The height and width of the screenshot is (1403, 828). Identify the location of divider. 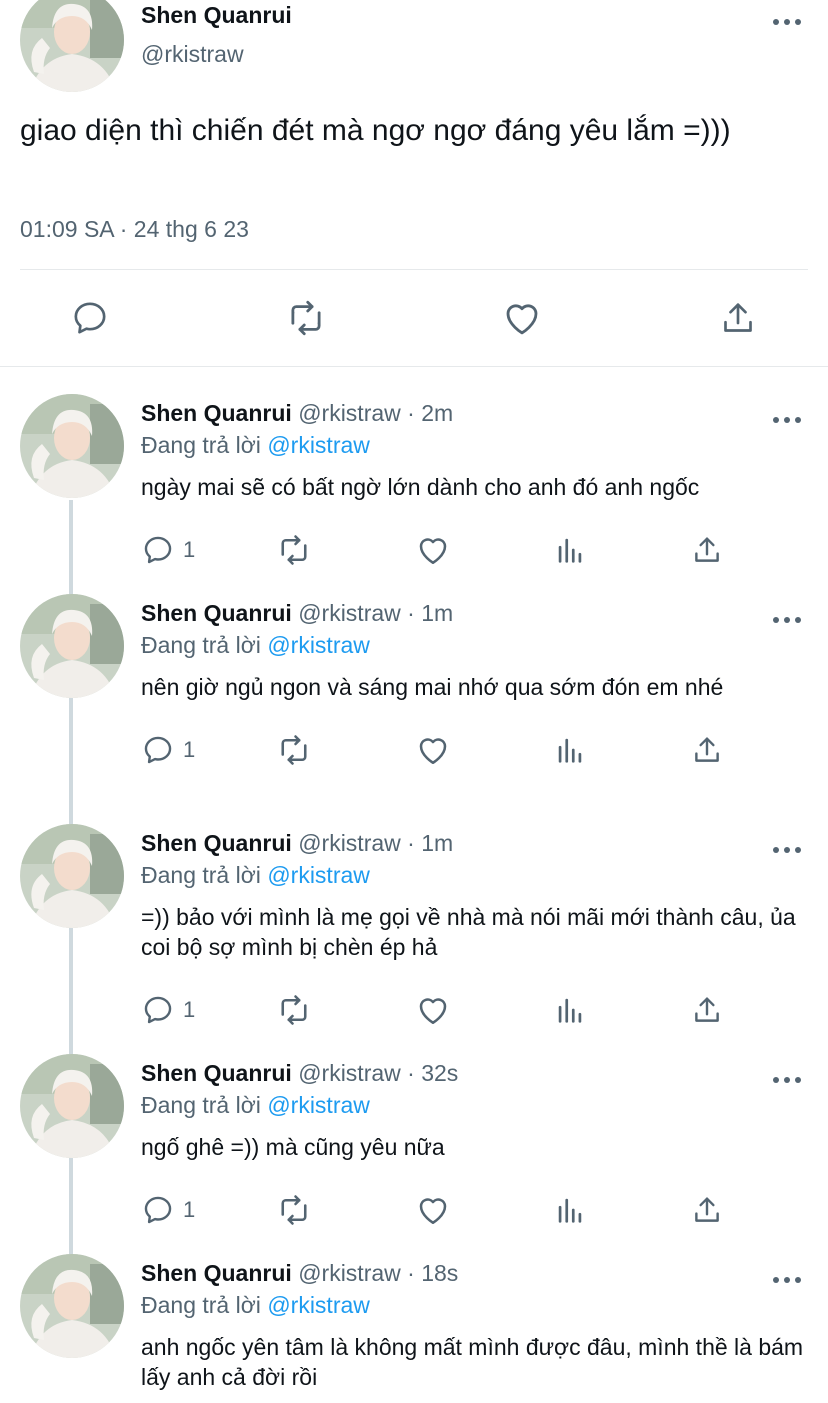
(414, 269).